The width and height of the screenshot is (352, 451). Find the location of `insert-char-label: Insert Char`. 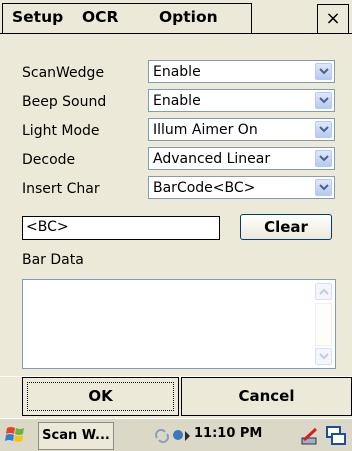

insert-char-label: Insert Char is located at coordinates (61, 189).